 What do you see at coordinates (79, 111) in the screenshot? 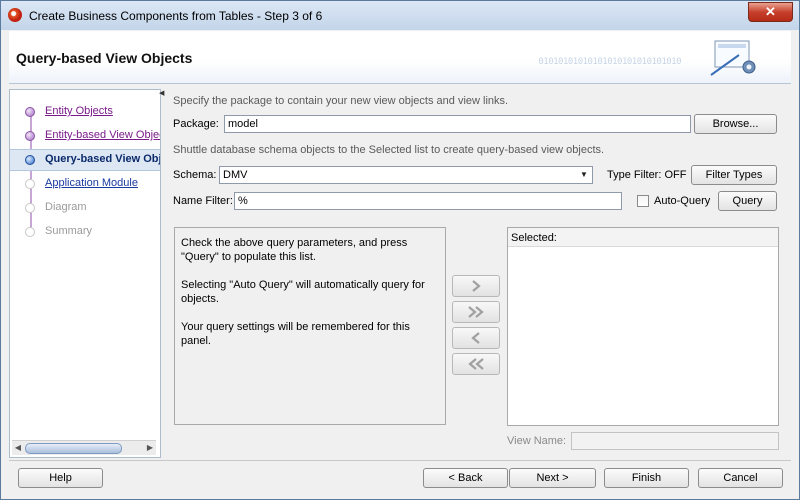
I see `step-label: Entity Objects` at bounding box center [79, 111].